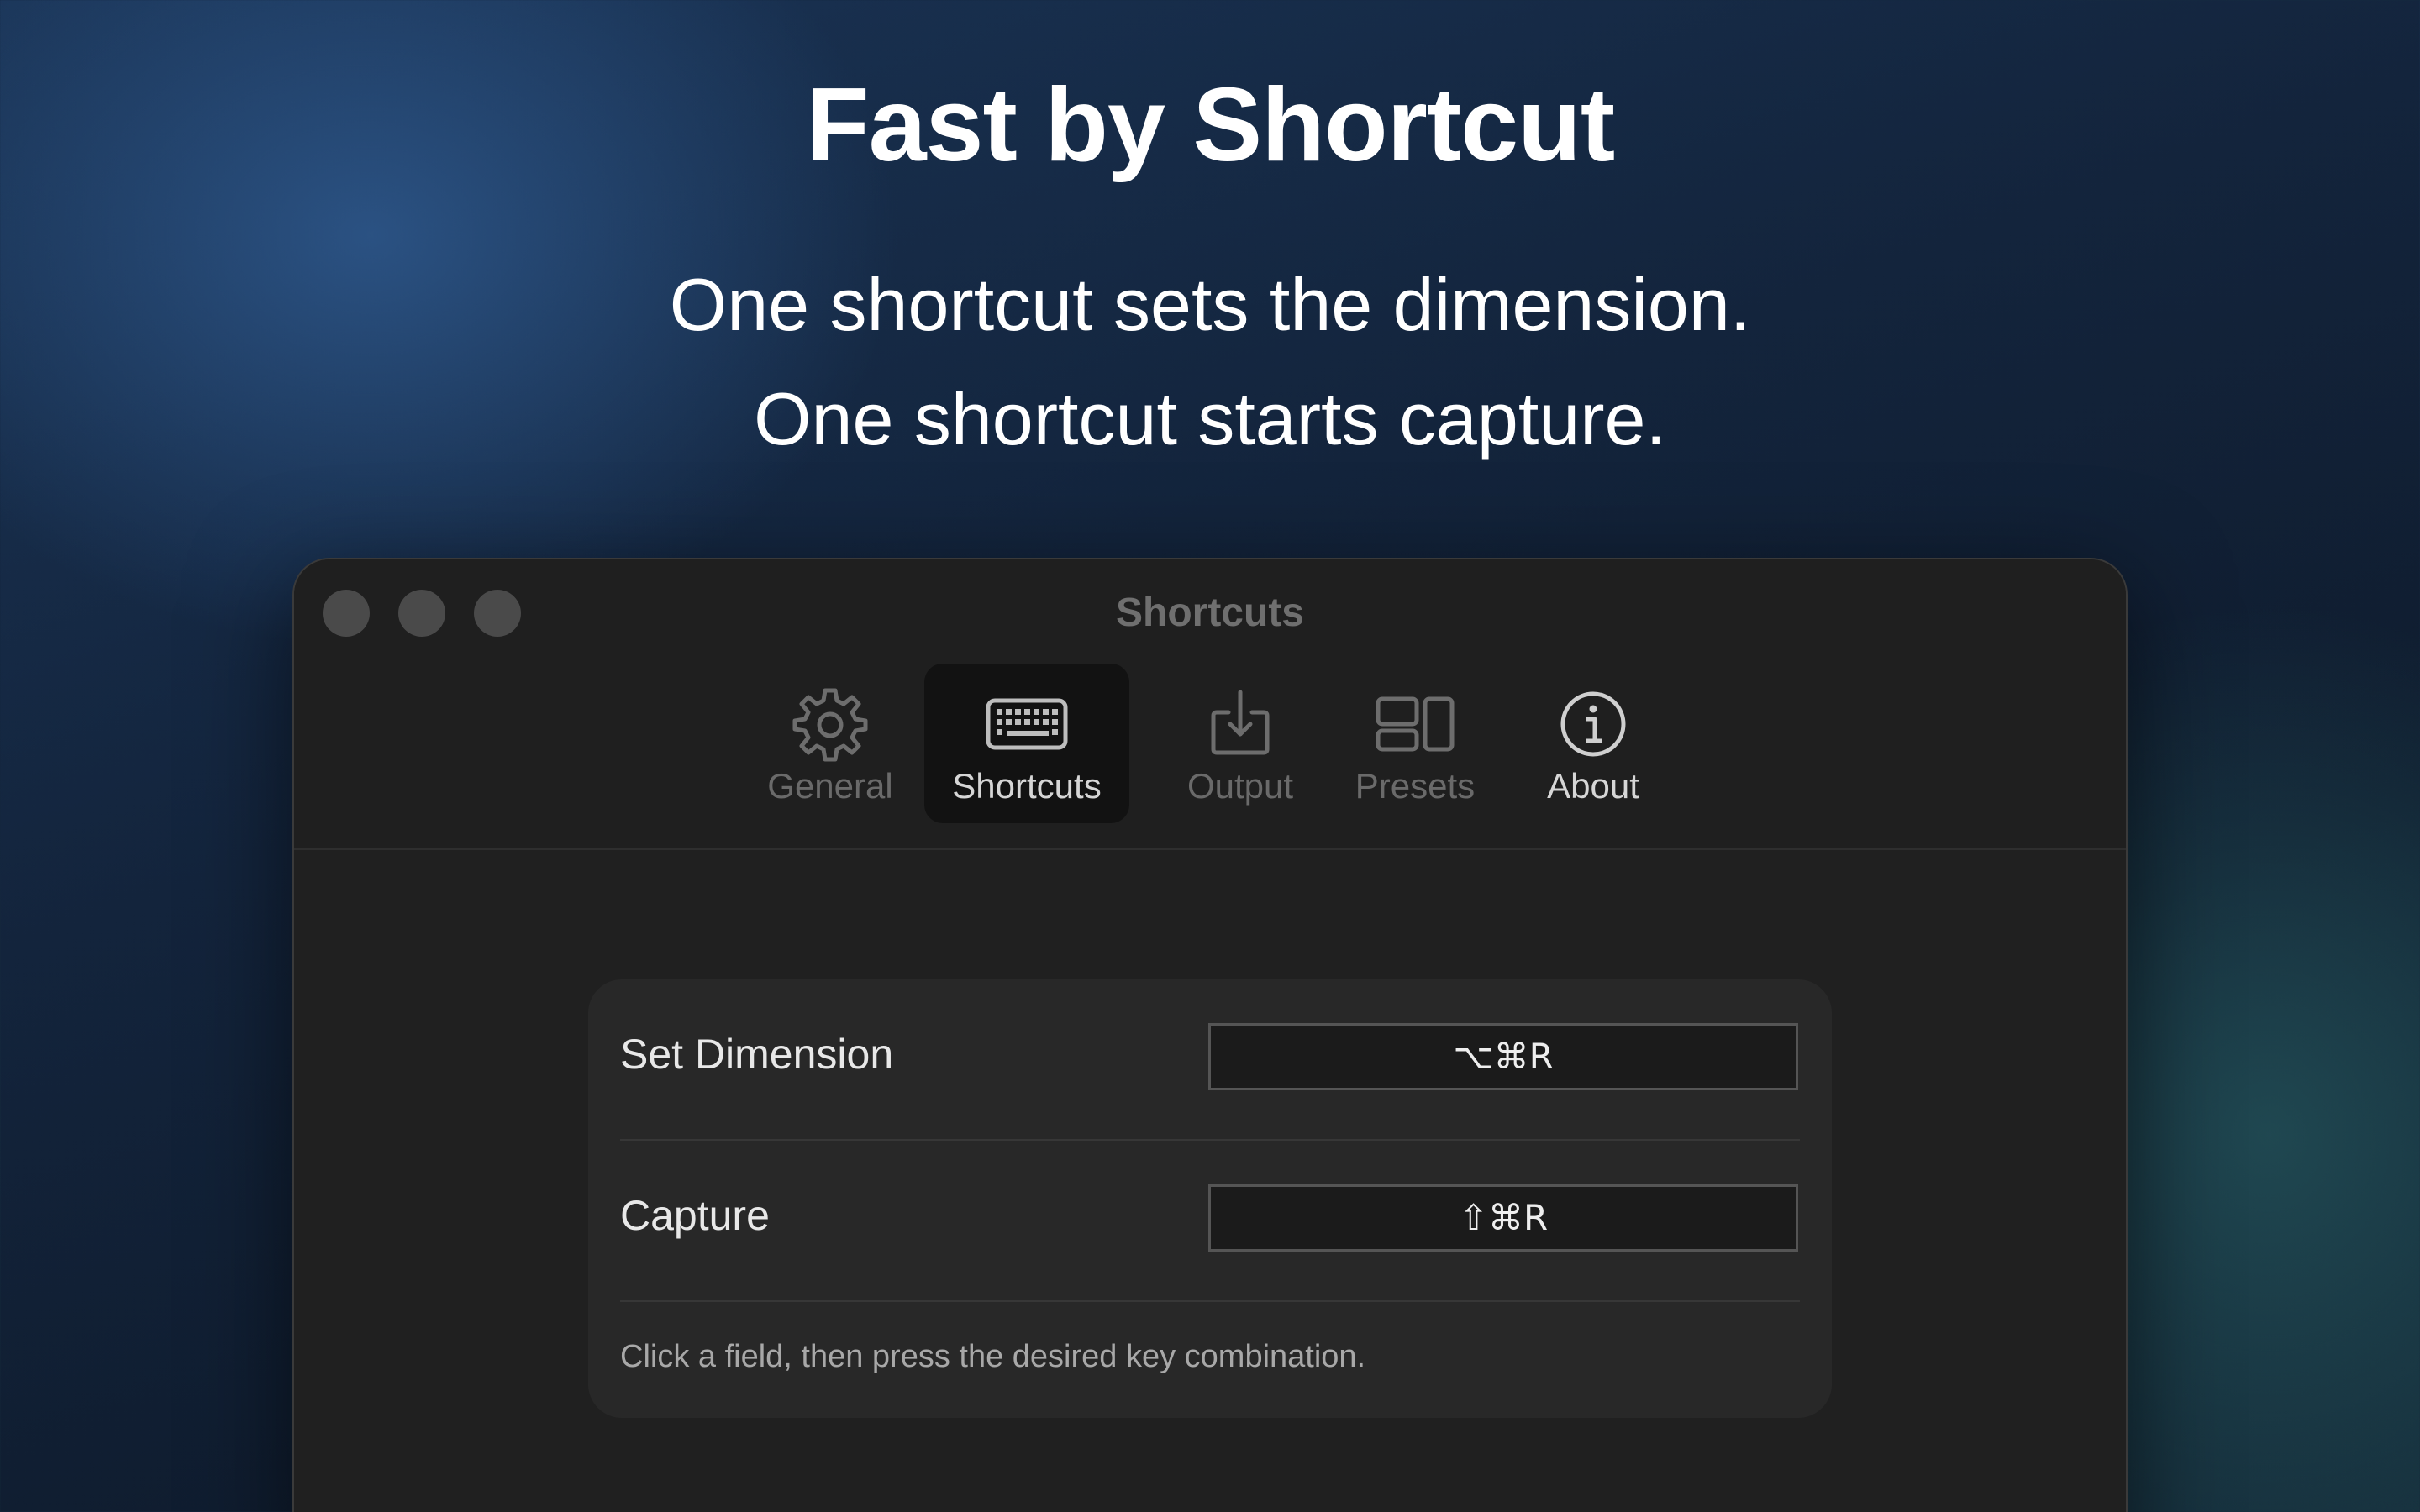  I want to click on keyboard-icon, so click(1027, 724).